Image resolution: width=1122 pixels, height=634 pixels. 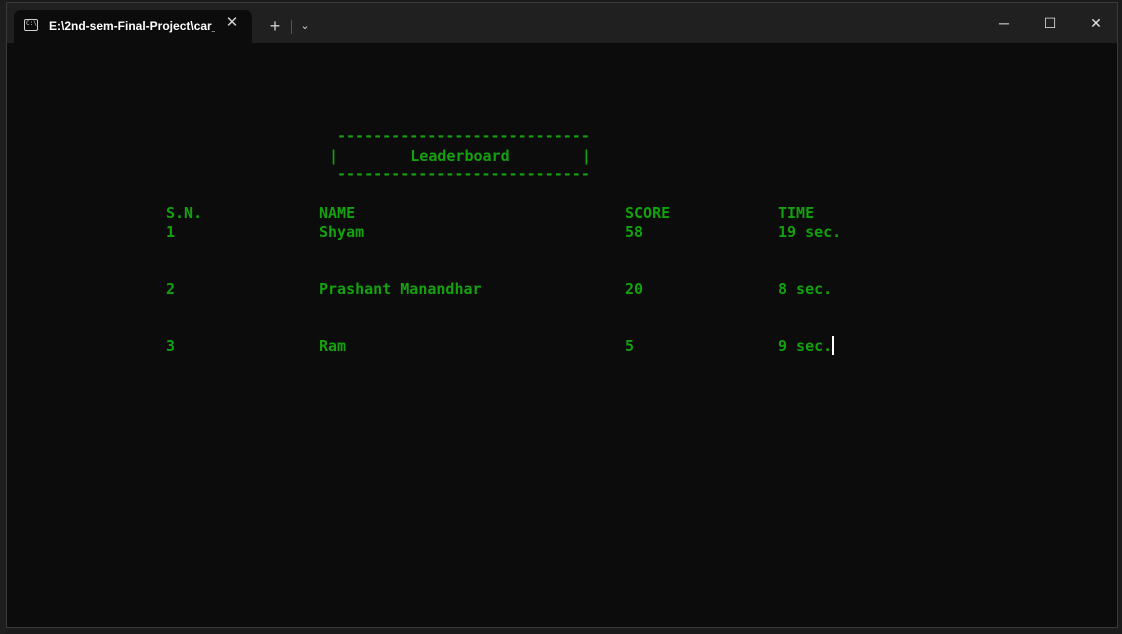 I want to click on row-2-score: 20, so click(x=634, y=289).